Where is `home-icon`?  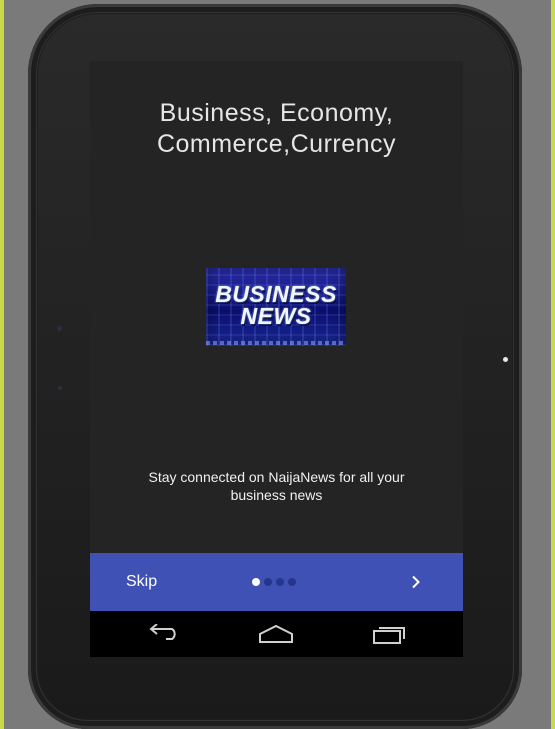 home-icon is located at coordinates (276, 633).